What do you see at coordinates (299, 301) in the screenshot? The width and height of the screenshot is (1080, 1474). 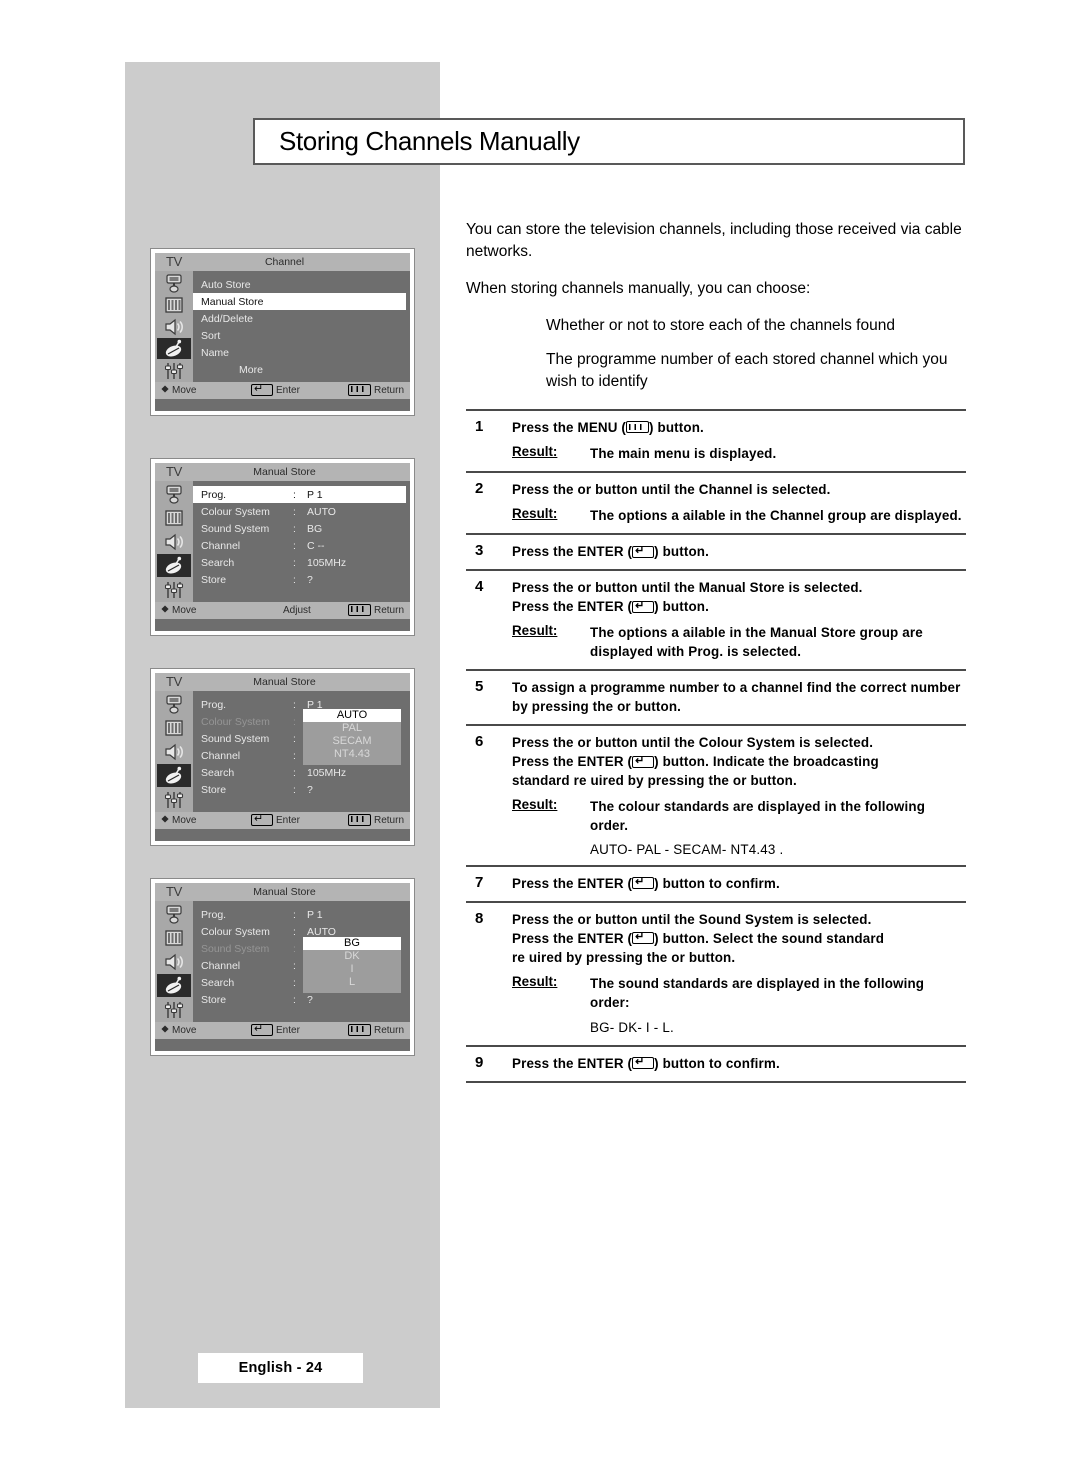 I see `osd-menu-item-selected: Manual Store` at bounding box center [299, 301].